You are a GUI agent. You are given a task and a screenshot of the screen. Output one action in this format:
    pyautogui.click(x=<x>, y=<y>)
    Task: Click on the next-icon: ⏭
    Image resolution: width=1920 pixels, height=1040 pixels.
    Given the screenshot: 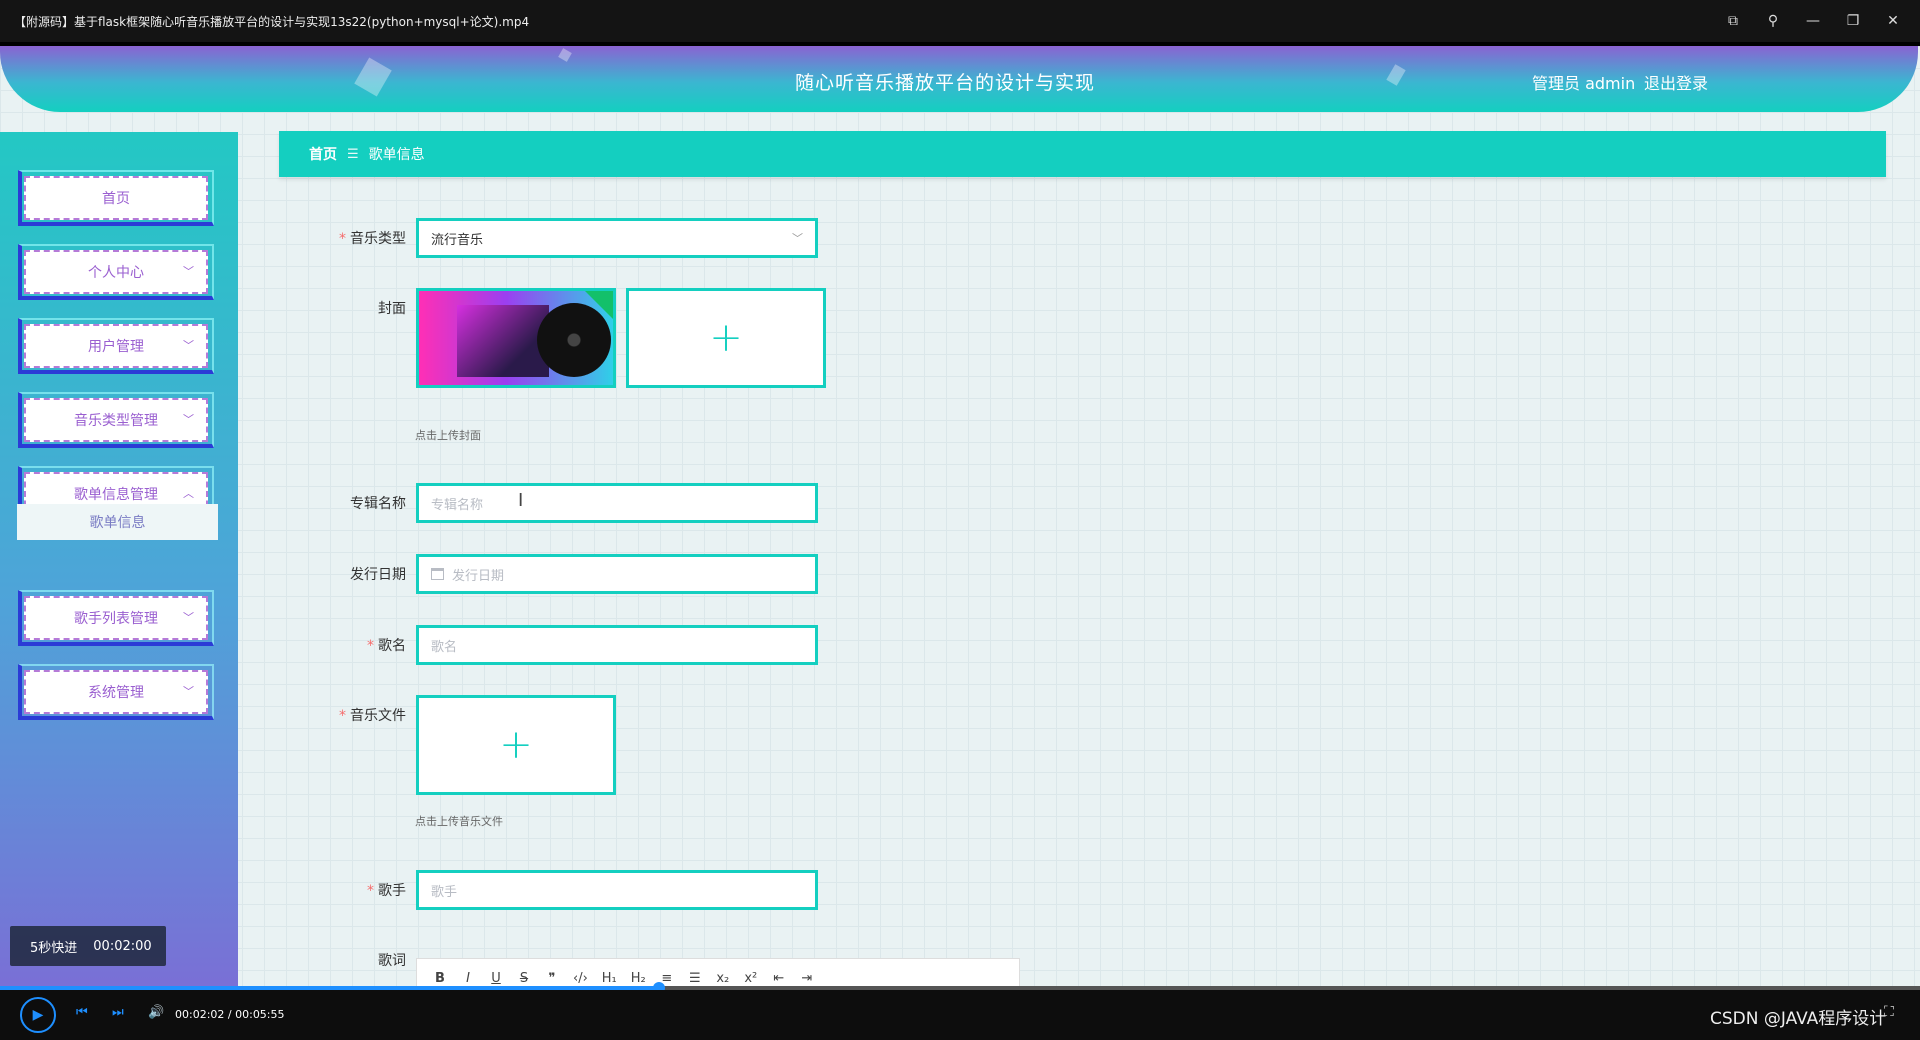 What is the action you would take?
    pyautogui.click(x=118, y=1012)
    